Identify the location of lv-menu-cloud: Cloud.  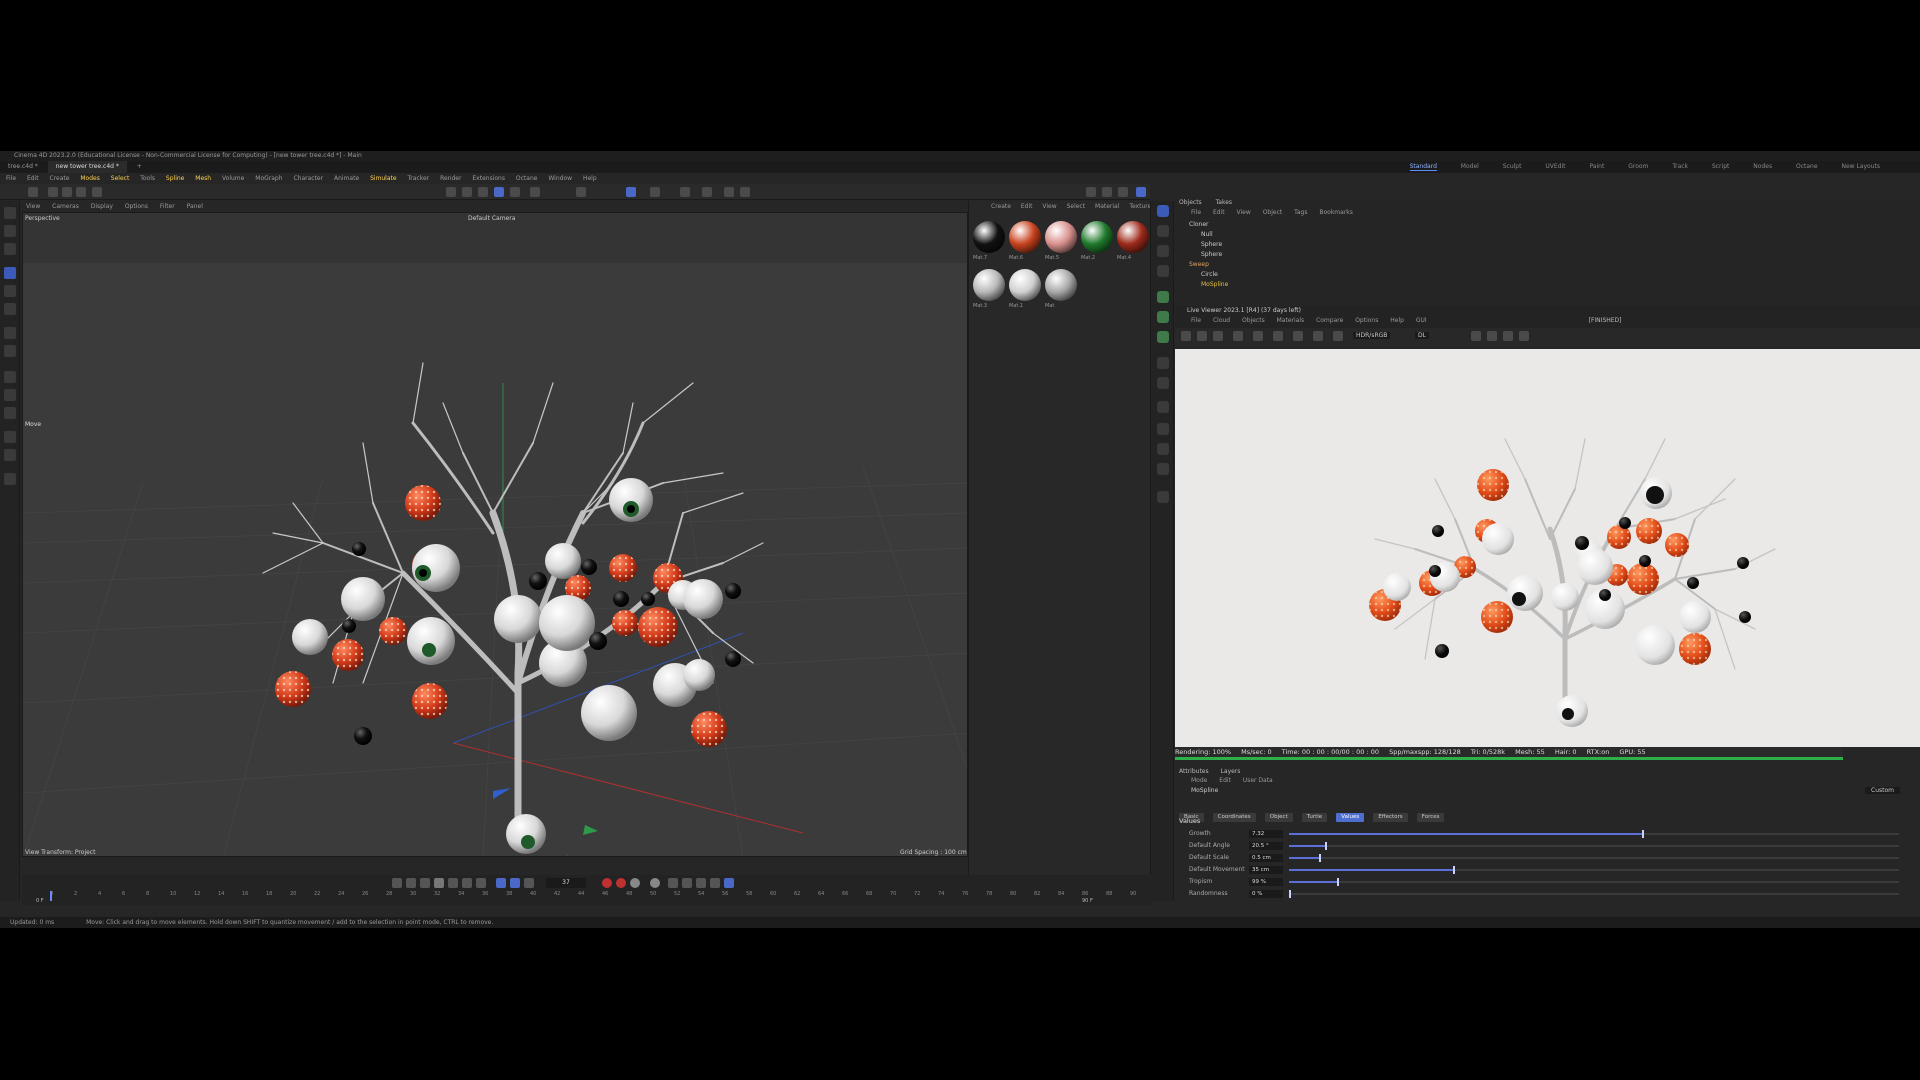
(1221, 320).